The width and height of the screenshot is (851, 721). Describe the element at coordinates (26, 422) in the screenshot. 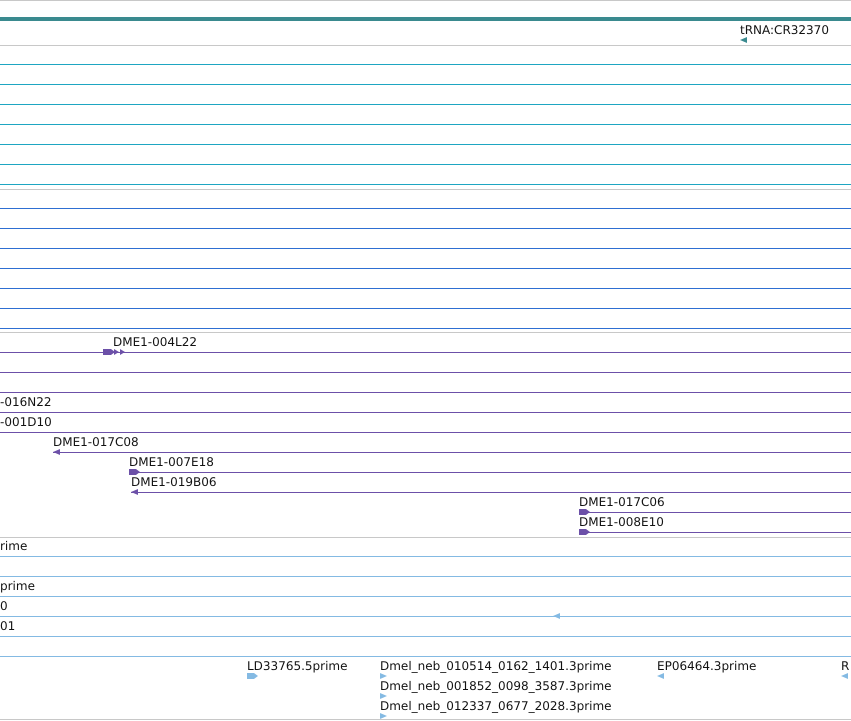

I see `feature-label: -001D10` at that location.